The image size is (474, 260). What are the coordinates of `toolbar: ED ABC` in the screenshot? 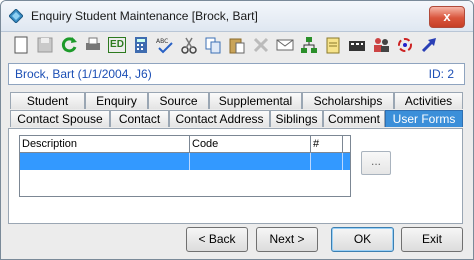 It's located at (238, 46).